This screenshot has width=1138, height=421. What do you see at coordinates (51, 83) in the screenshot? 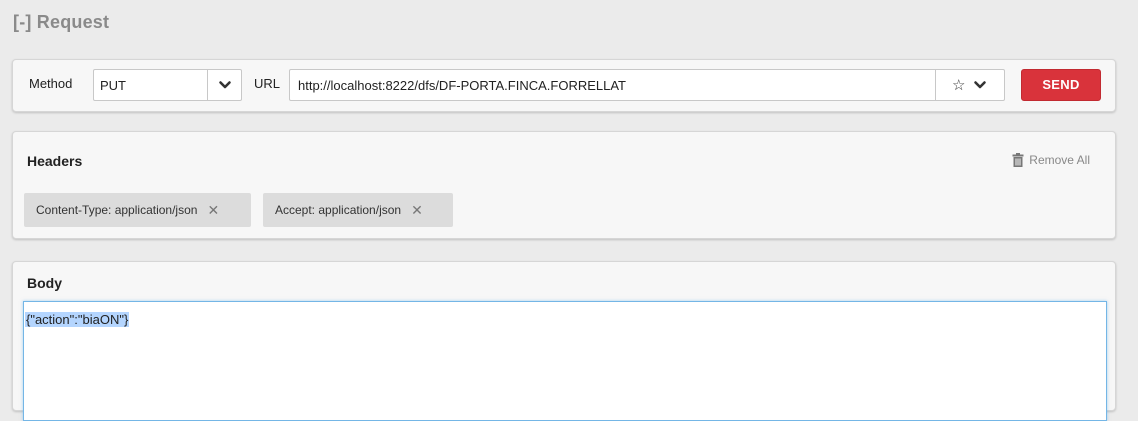
I see `method-label: Method` at bounding box center [51, 83].